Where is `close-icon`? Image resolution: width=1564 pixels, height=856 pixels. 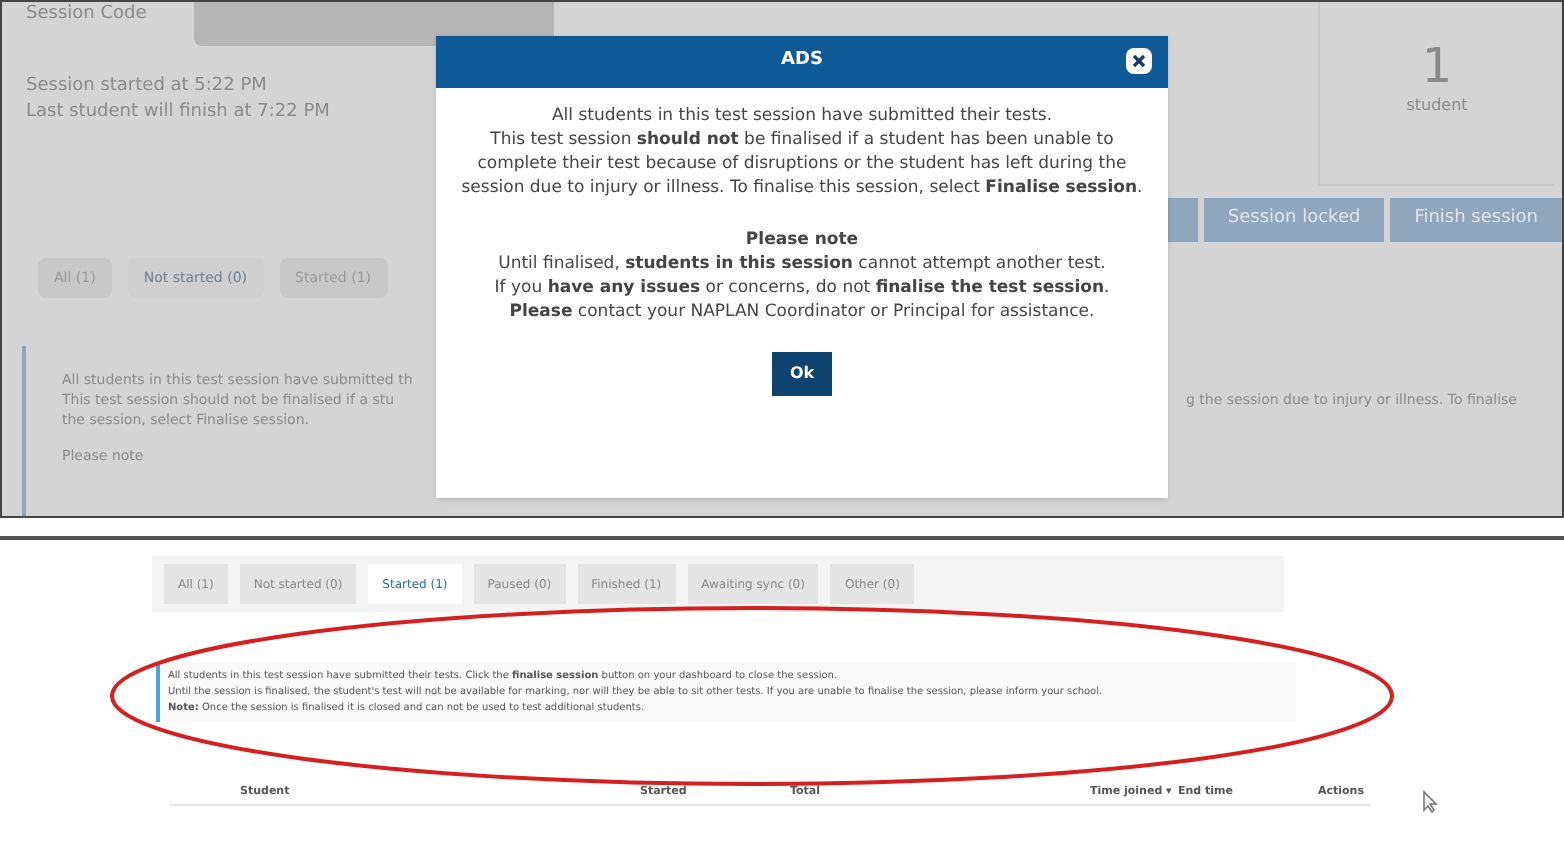
close-icon is located at coordinates (1139, 61).